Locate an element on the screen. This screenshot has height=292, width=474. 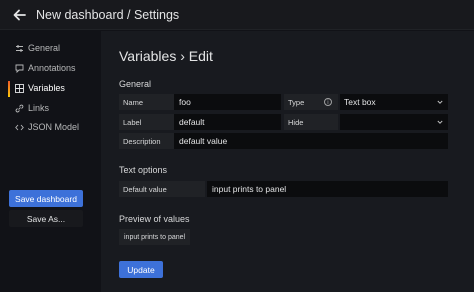
description-input: default value is located at coordinates (311, 141).